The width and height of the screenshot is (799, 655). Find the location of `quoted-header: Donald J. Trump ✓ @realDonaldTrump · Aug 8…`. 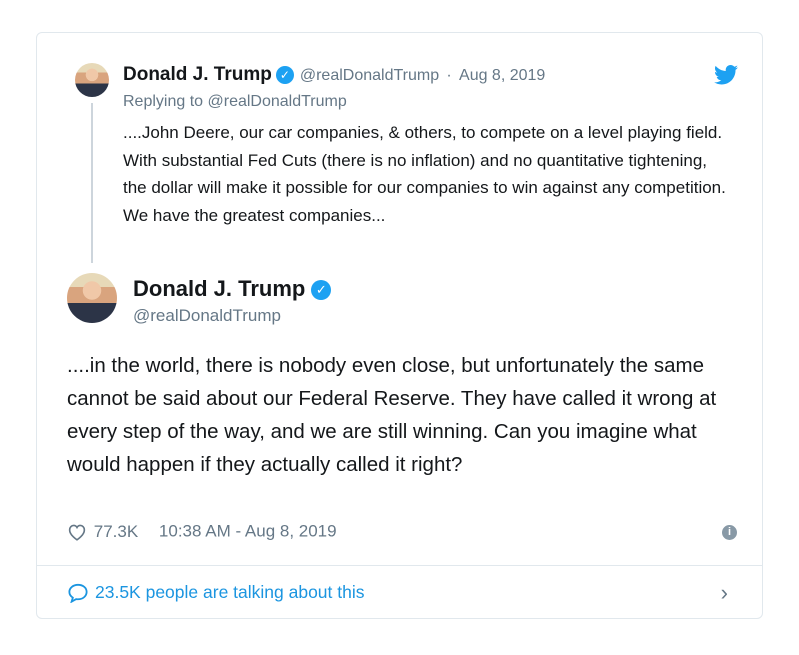

quoted-header: Donald J. Trump ✓ @realDonaldTrump · Aug 8… is located at coordinates (334, 75).